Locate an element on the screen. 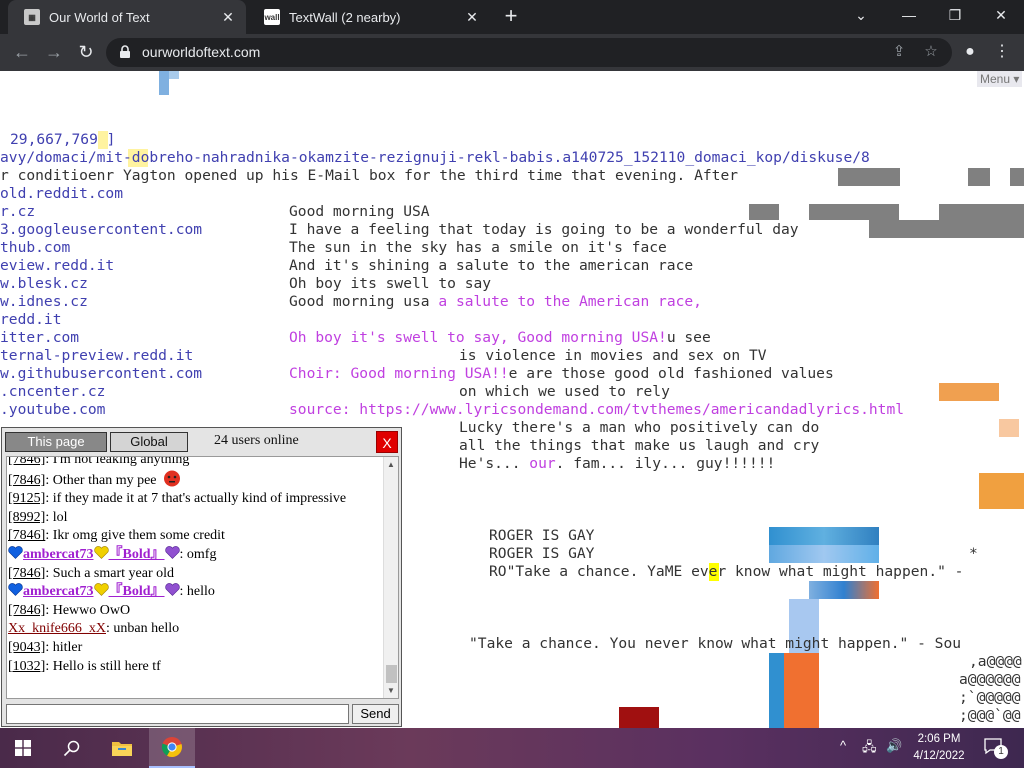 The height and width of the screenshot is (768, 1024). address-bar: ourworldoftext.com ⇪ ☆ is located at coordinates (529, 52).